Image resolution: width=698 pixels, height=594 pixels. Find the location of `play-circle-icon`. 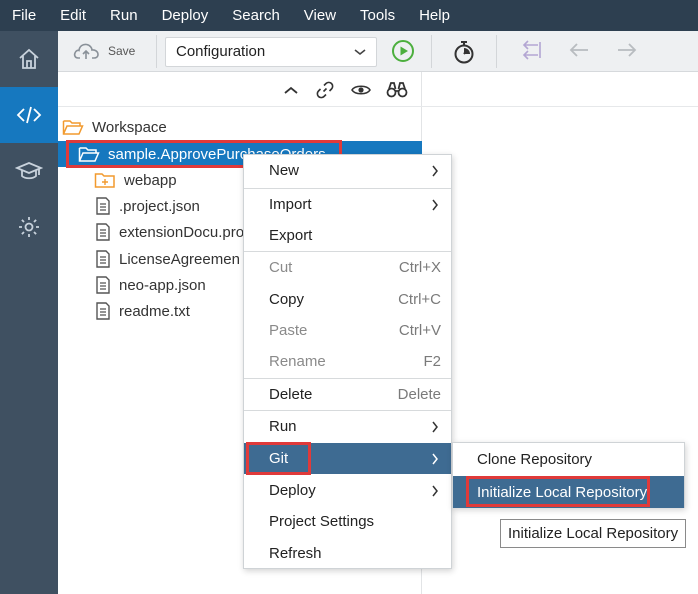

play-circle-icon is located at coordinates (403, 51).